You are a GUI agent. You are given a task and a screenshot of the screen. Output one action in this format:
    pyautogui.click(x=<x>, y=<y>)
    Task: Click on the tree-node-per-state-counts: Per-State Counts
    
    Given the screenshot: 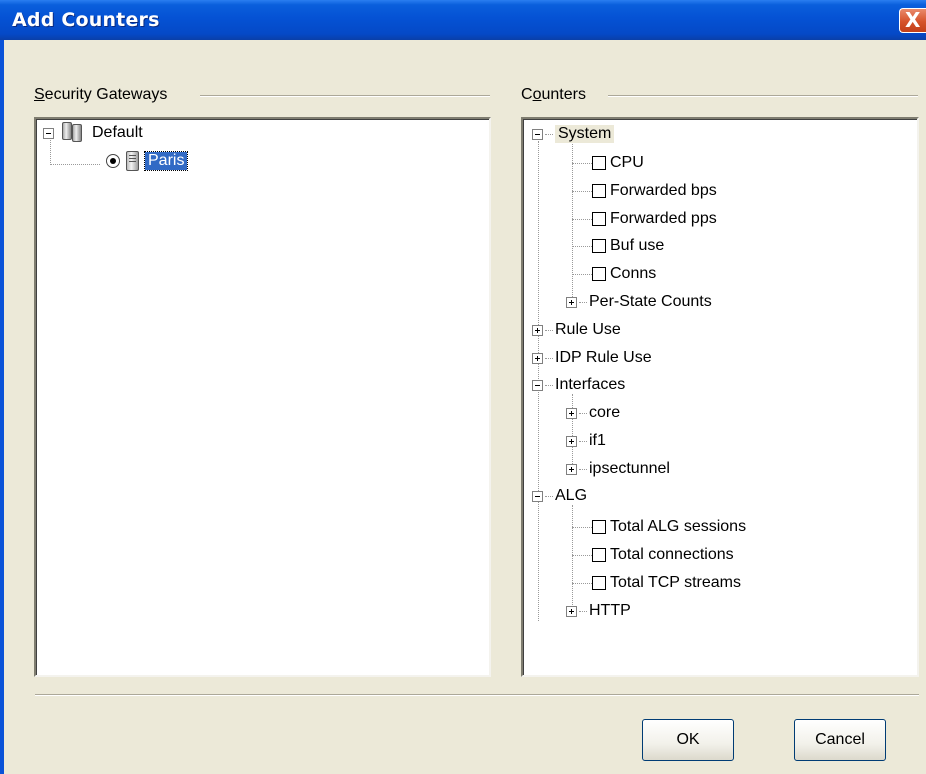 What is the action you would take?
    pyautogui.click(x=639, y=302)
    